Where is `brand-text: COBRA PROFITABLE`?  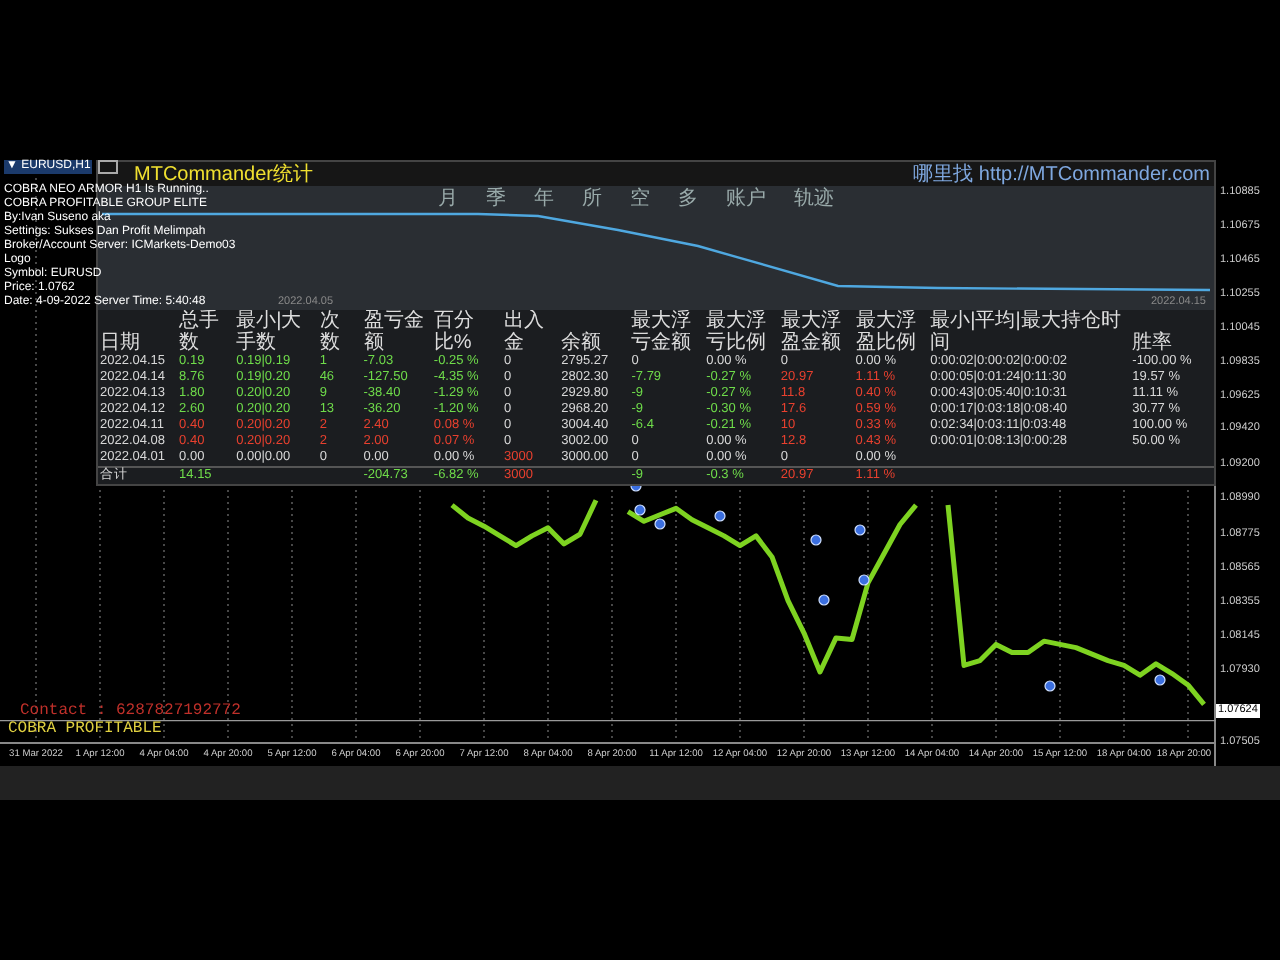
brand-text: COBRA PROFITABLE is located at coordinates (85, 730).